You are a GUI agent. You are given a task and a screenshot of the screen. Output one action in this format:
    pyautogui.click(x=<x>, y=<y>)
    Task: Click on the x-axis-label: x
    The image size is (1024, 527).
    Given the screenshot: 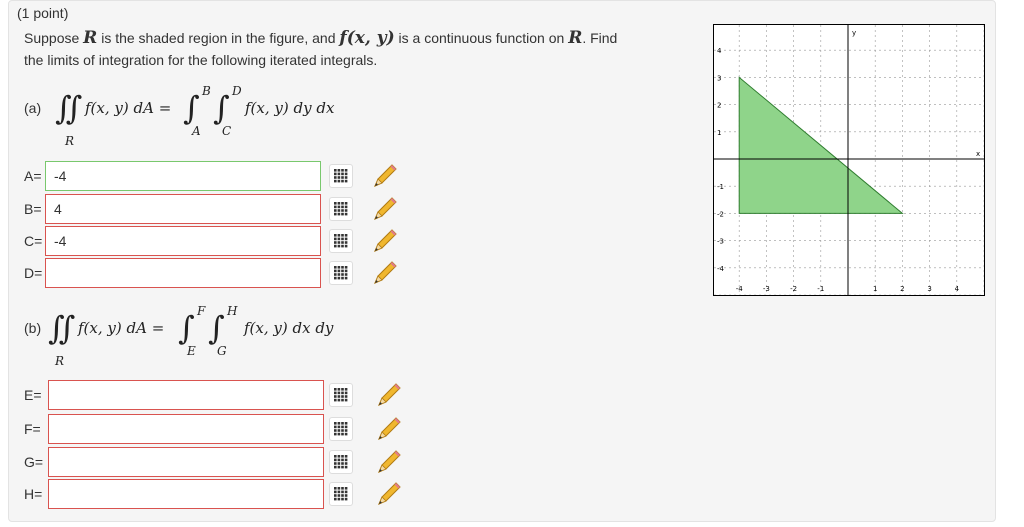 What is the action you would take?
    pyautogui.click(x=978, y=154)
    